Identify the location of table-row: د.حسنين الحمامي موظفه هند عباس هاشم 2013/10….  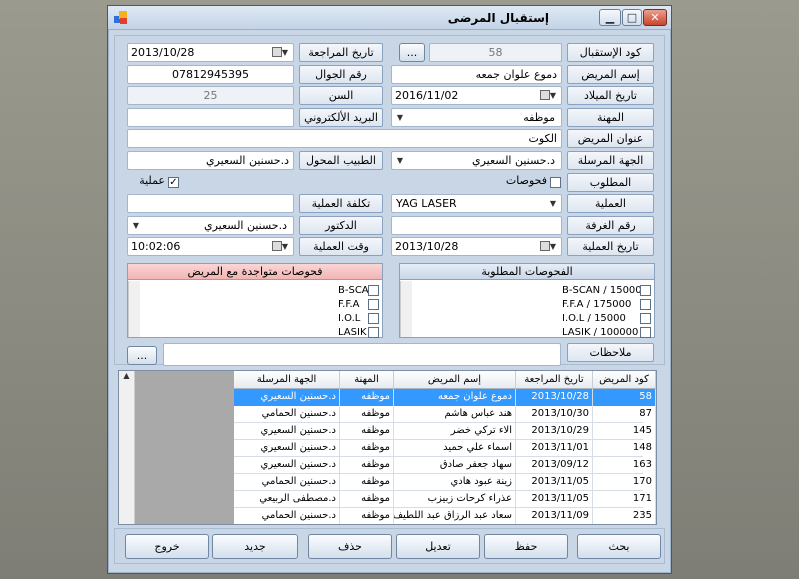
(445, 414).